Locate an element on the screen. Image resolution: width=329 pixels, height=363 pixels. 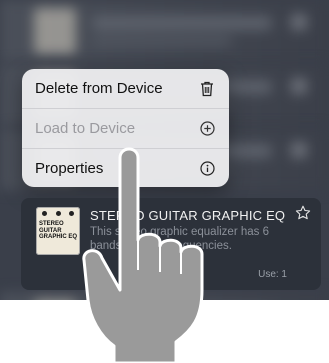
menu-item-delete-from-device: Delete from Device is located at coordinates (125, 88).